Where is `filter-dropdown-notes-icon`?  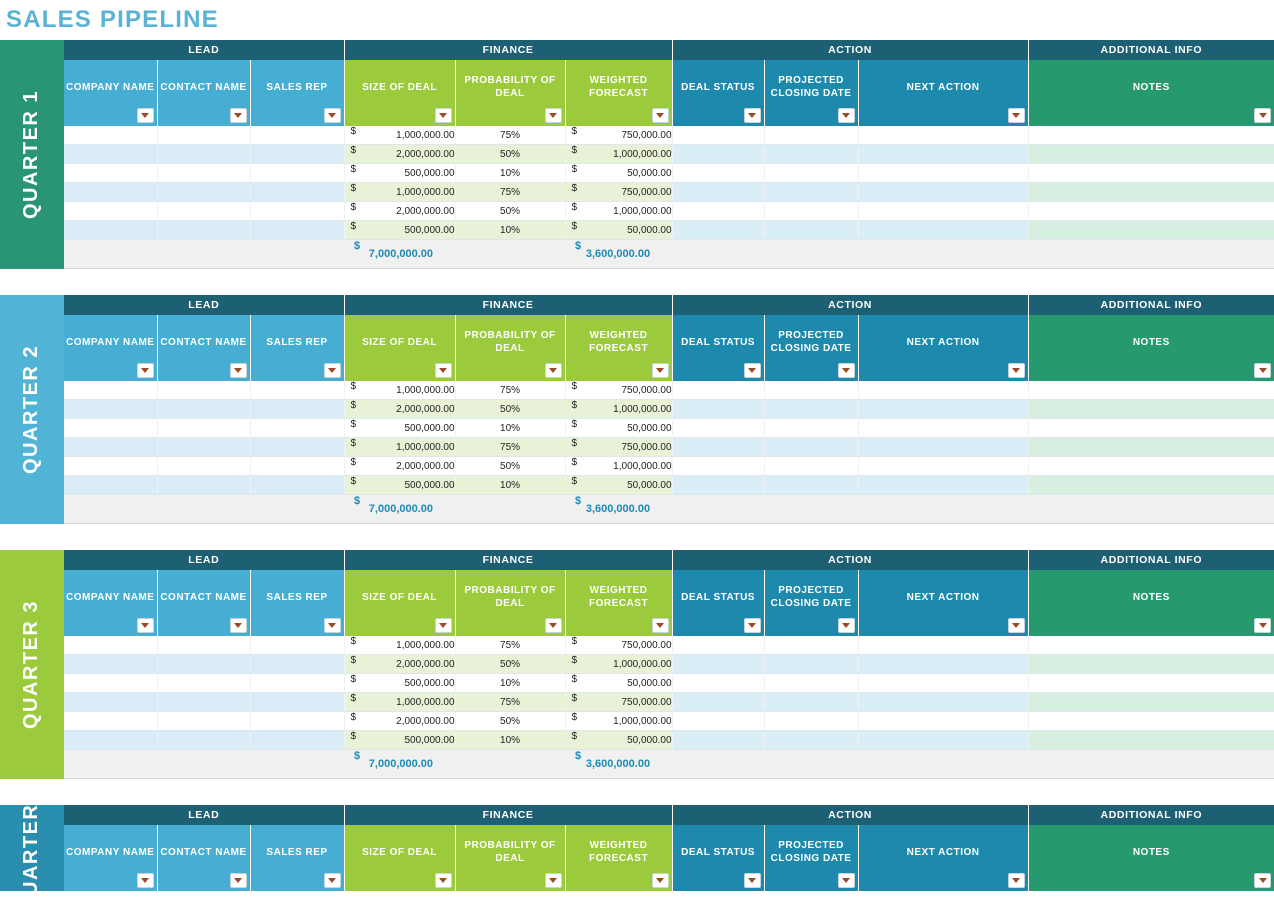
filter-dropdown-notes-icon is located at coordinates (1263, 625).